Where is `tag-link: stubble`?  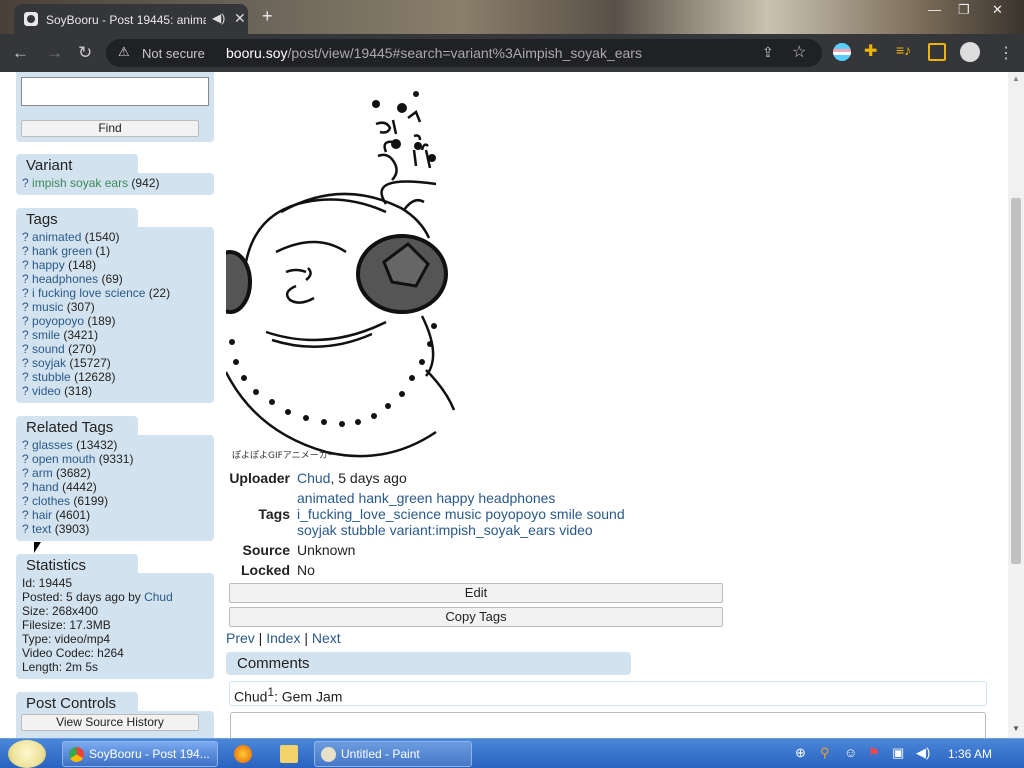
tag-link: stubble is located at coordinates (51, 377).